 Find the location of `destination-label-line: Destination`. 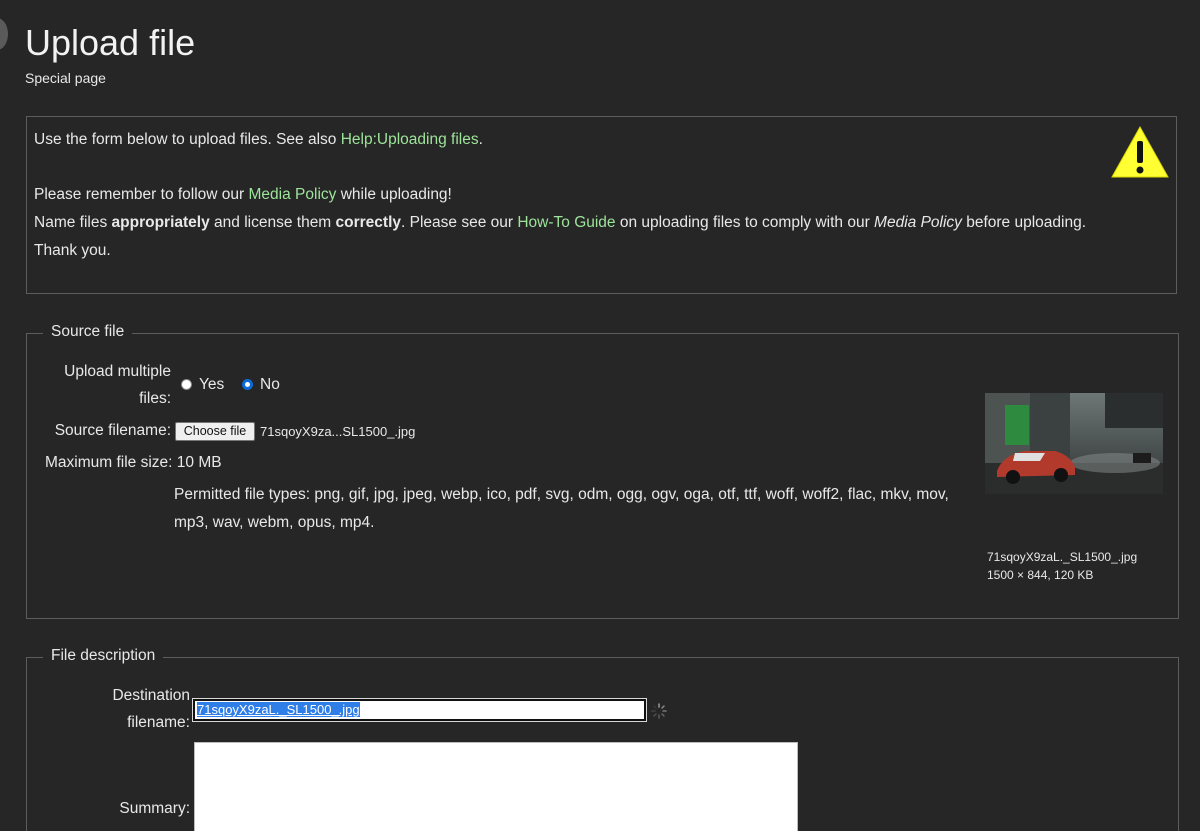

destination-label-line: Destination is located at coordinates (151, 695).